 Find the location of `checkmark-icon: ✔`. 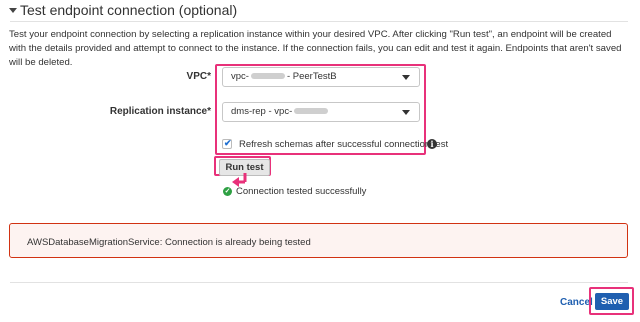

checkmark-icon: ✔ is located at coordinates (228, 143).